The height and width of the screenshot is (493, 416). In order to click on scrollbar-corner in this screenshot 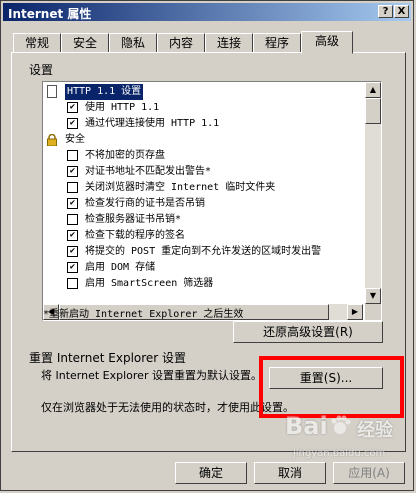, I will do `click(373, 312)`.